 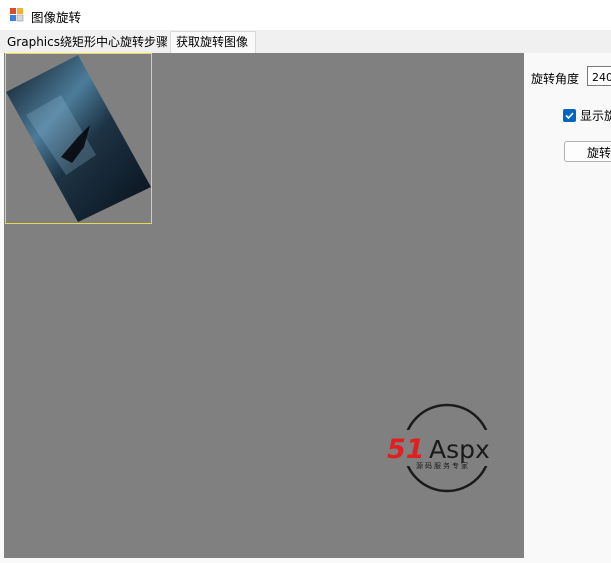 I want to click on rotate-button: 旋转, so click(x=587, y=151).